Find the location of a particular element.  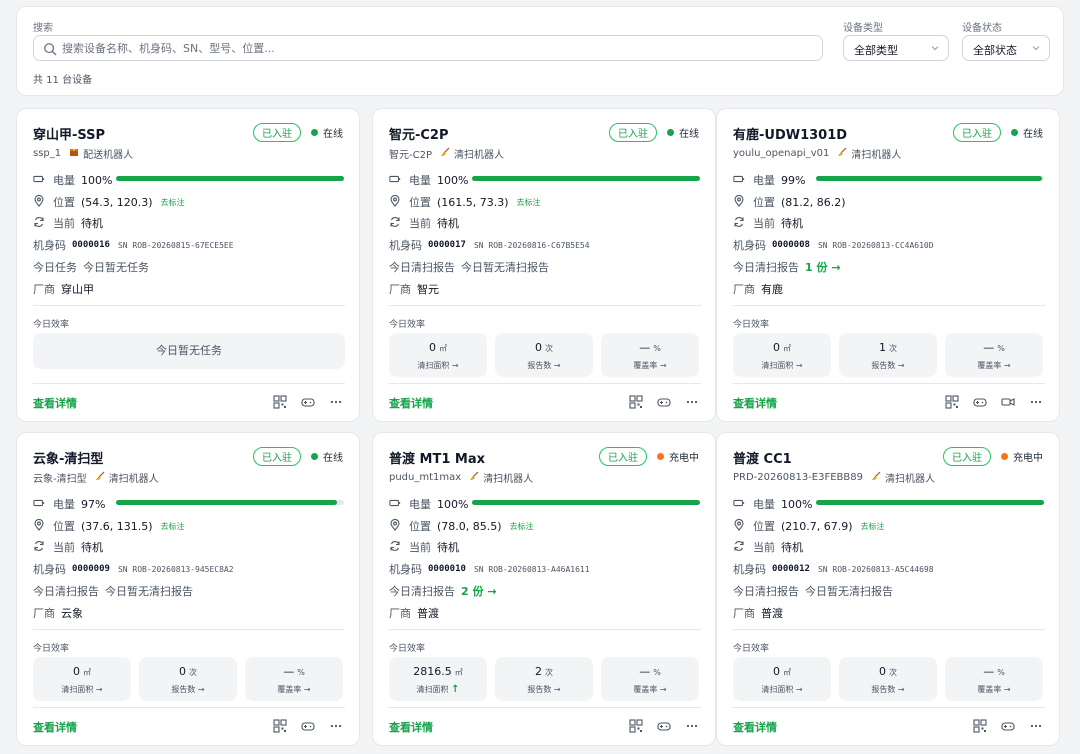

battery-value: 97% is located at coordinates (93, 504).